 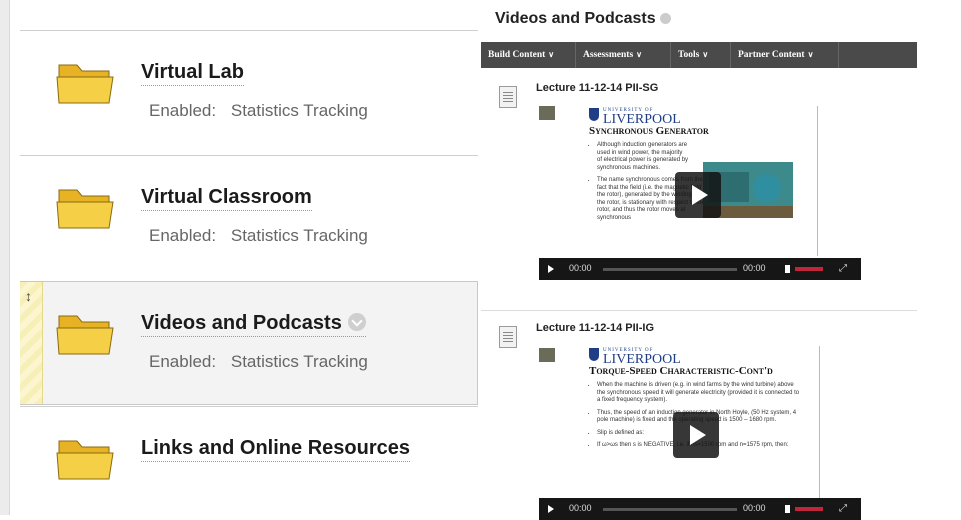 What do you see at coordinates (597, 88) in the screenshot?
I see `content-item-title: Lecture 11-12-14 PII-SG` at bounding box center [597, 88].